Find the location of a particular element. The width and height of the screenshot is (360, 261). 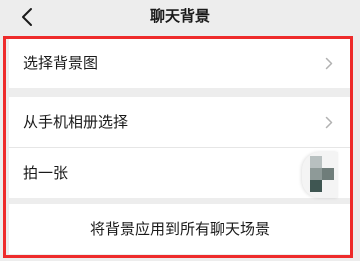

page-title: 聊天背景 is located at coordinates (179, 16).